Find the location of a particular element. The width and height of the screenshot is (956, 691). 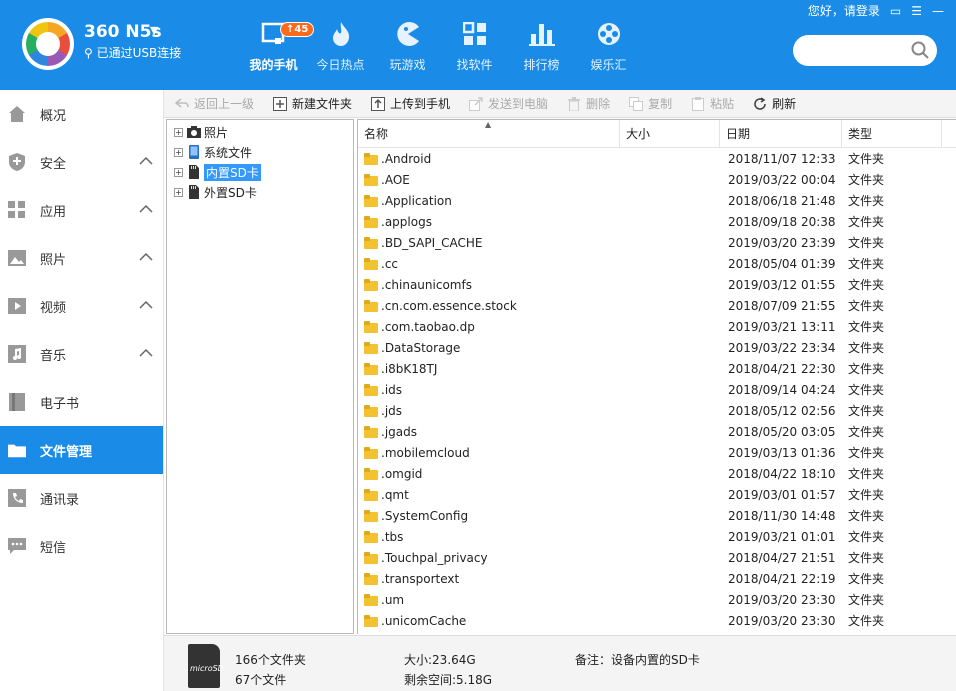

table-row: .jds 2018/05/12 02:56 文件夹 is located at coordinates (657, 410).